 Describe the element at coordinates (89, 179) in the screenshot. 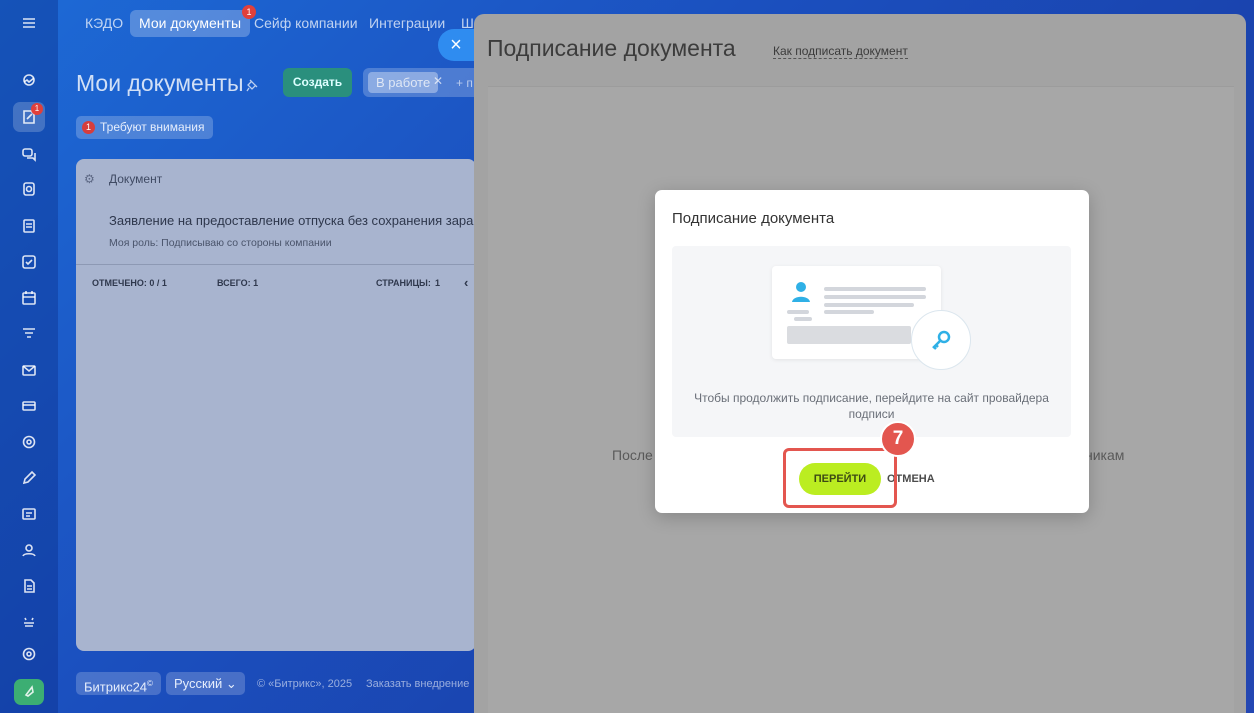

I see `grid-settings-icon: ⚙` at that location.